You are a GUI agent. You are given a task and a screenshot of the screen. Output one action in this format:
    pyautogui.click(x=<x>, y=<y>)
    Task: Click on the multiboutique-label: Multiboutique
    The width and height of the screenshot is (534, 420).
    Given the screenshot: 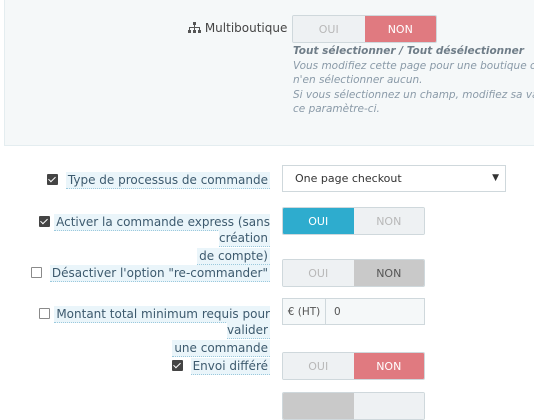 What is the action you would take?
    pyautogui.click(x=237, y=28)
    